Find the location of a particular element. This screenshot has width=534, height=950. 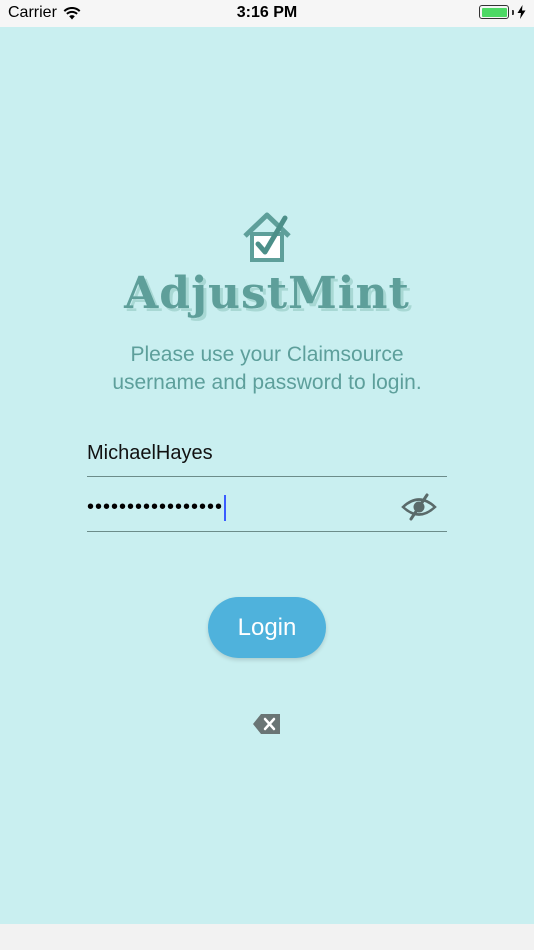

login-button: Login is located at coordinates (267, 627).